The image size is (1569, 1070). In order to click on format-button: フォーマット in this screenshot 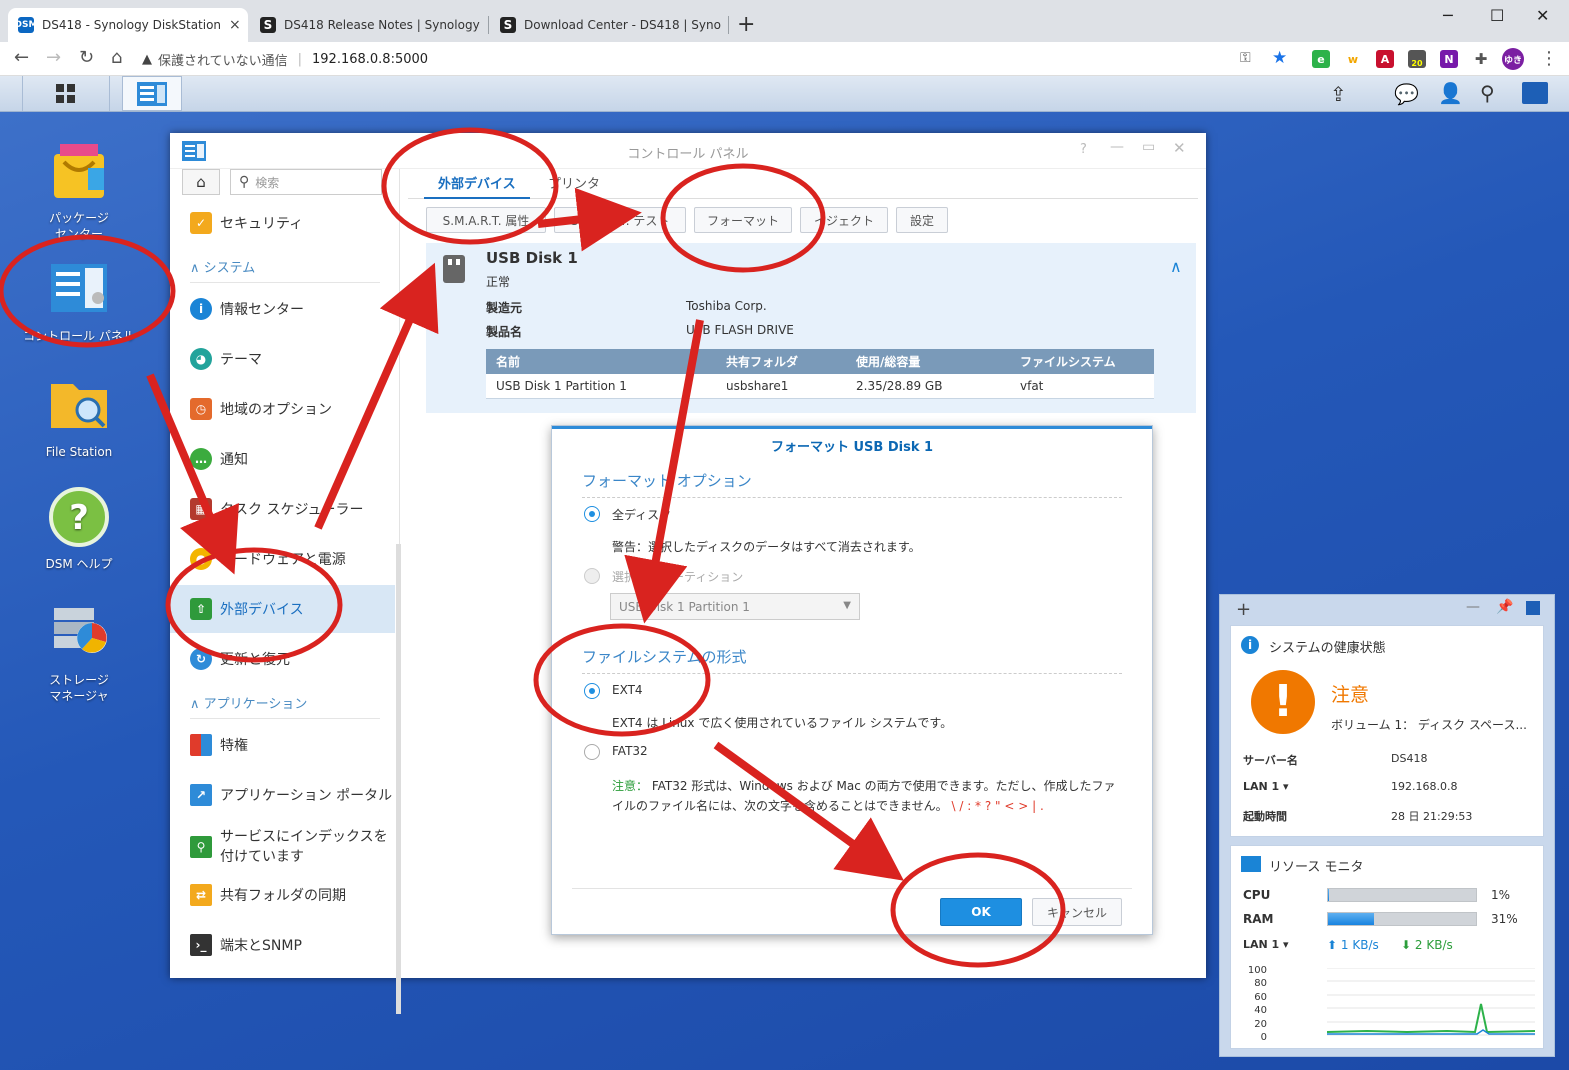, I will do `click(743, 220)`.